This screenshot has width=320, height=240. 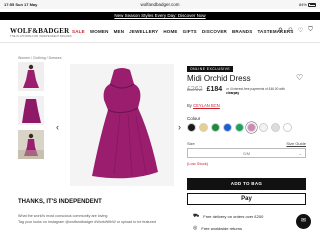 What do you see at coordinates (296, 143) in the screenshot?
I see `size-guide-link: Size Guide` at bounding box center [296, 143].